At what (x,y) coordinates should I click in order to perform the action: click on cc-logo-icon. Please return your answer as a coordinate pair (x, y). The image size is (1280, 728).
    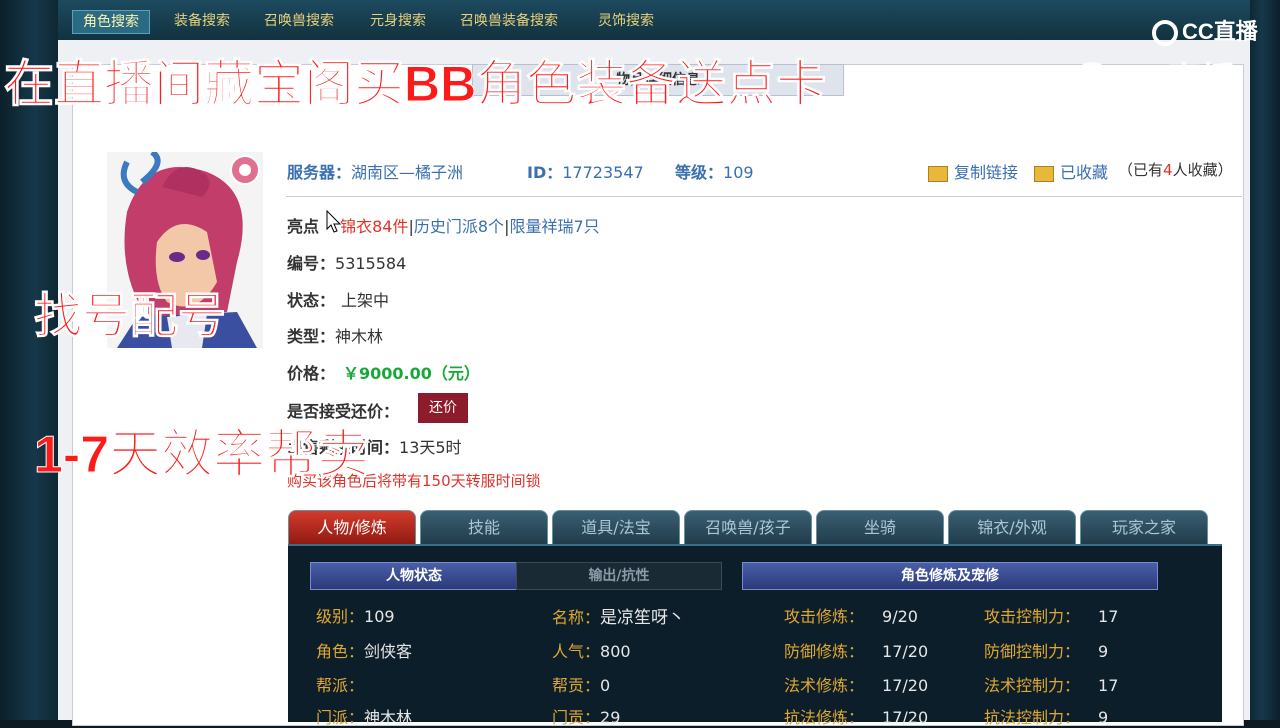
    Looking at the image, I should click on (1165, 33).